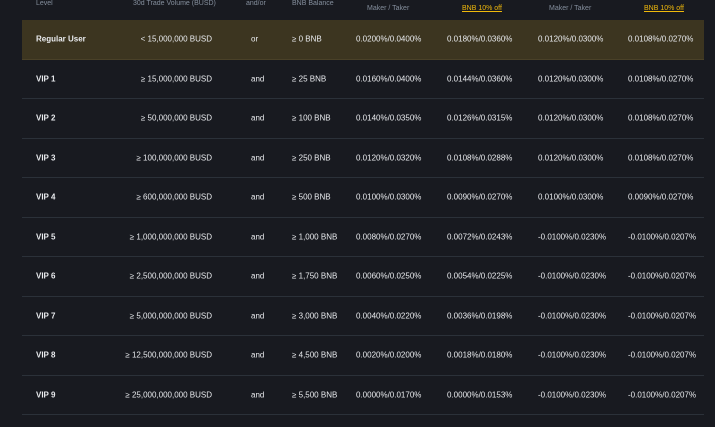  What do you see at coordinates (176, 39) in the screenshot?
I see `volume-cell: < 15,000,000 BUSD` at bounding box center [176, 39].